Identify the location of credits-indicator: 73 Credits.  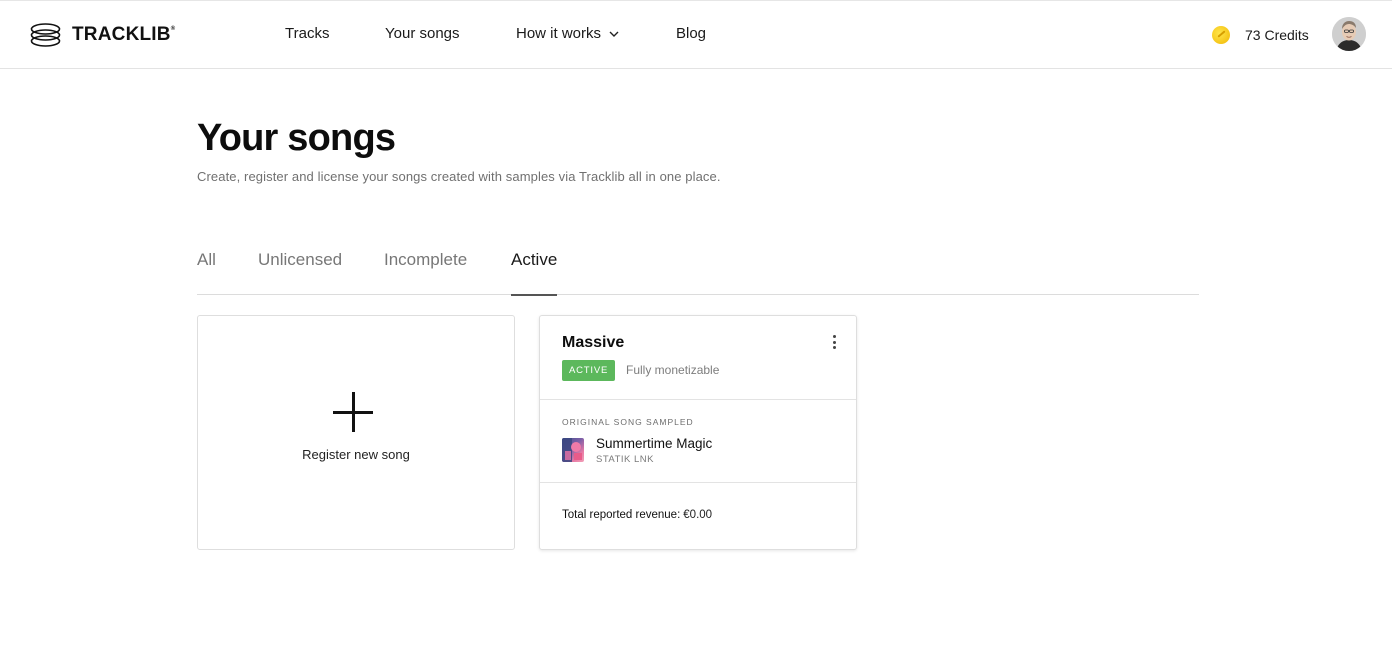
(1260, 35).